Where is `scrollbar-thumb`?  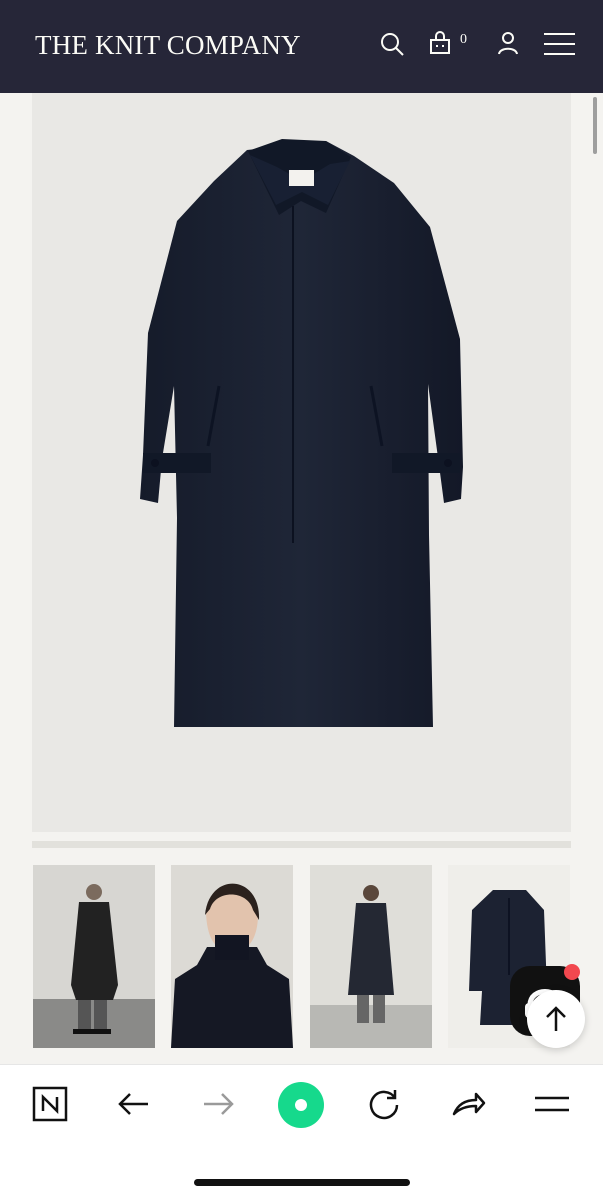 scrollbar-thumb is located at coordinates (595, 125).